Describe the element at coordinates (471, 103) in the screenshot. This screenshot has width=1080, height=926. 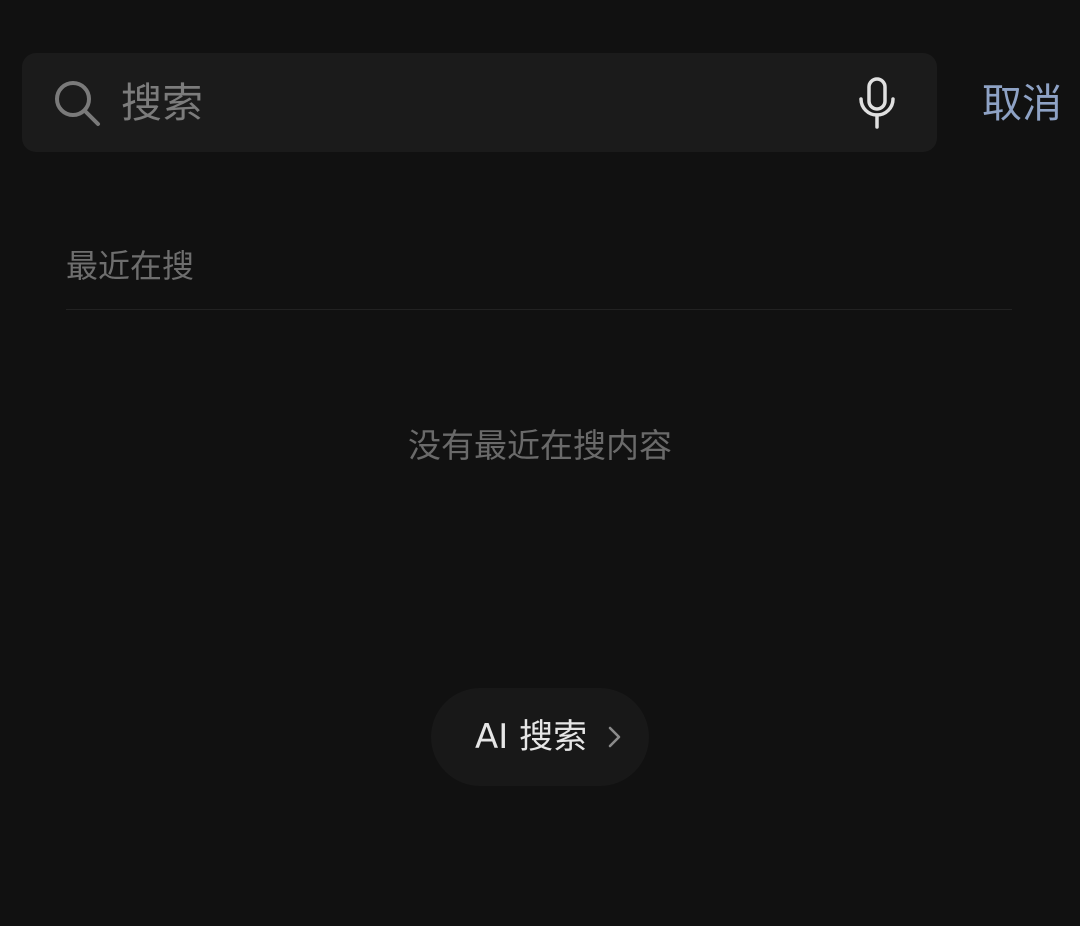
I see `search-input` at that location.